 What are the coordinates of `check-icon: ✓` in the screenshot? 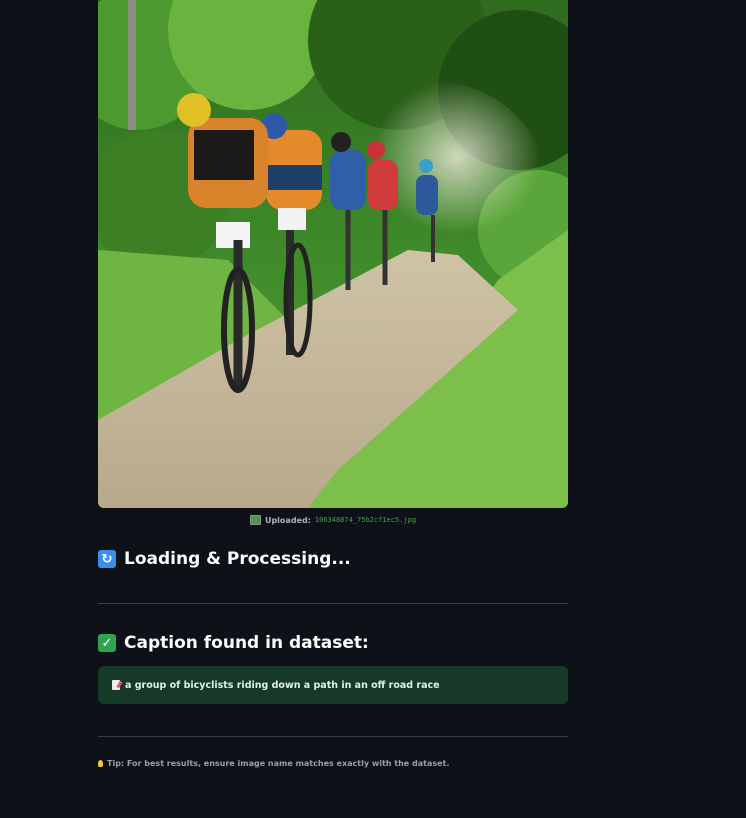 It's located at (107, 643).